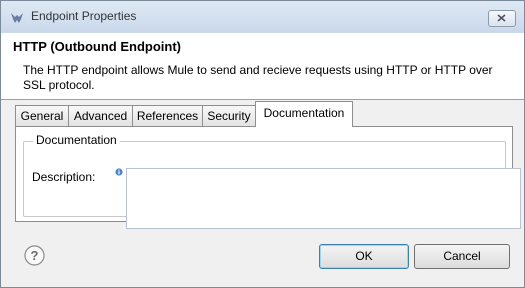 The image size is (525, 288). What do you see at coordinates (119, 172) in the screenshot?
I see `info-icon` at bounding box center [119, 172].